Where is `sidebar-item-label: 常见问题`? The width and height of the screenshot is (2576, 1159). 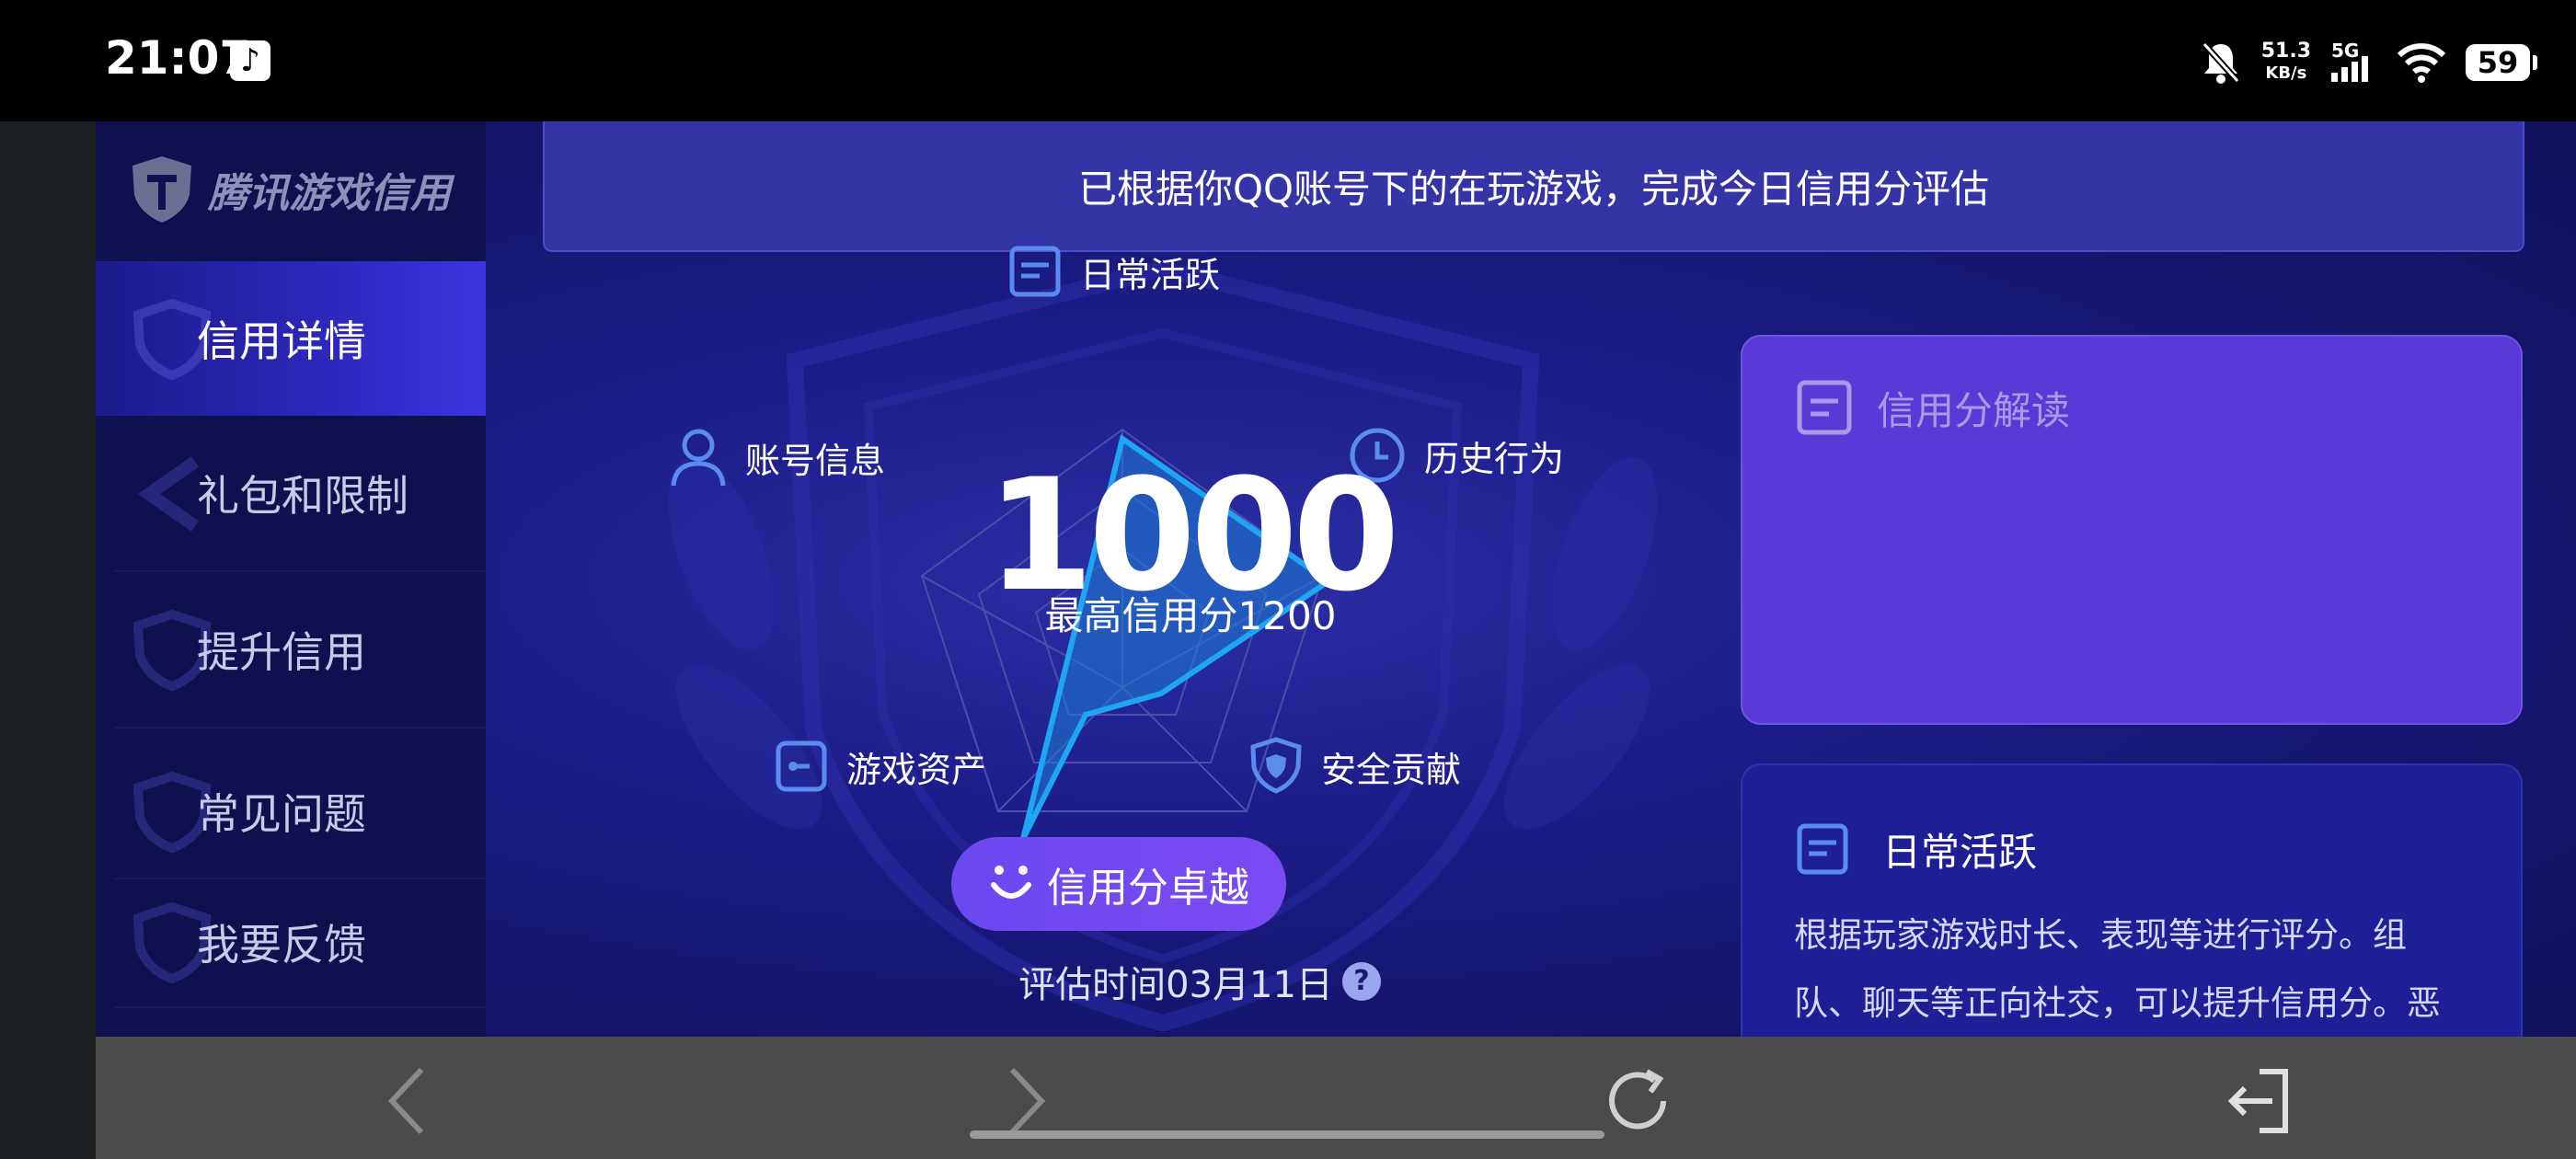
sidebar-item-label: 常见问题 is located at coordinates (281, 814).